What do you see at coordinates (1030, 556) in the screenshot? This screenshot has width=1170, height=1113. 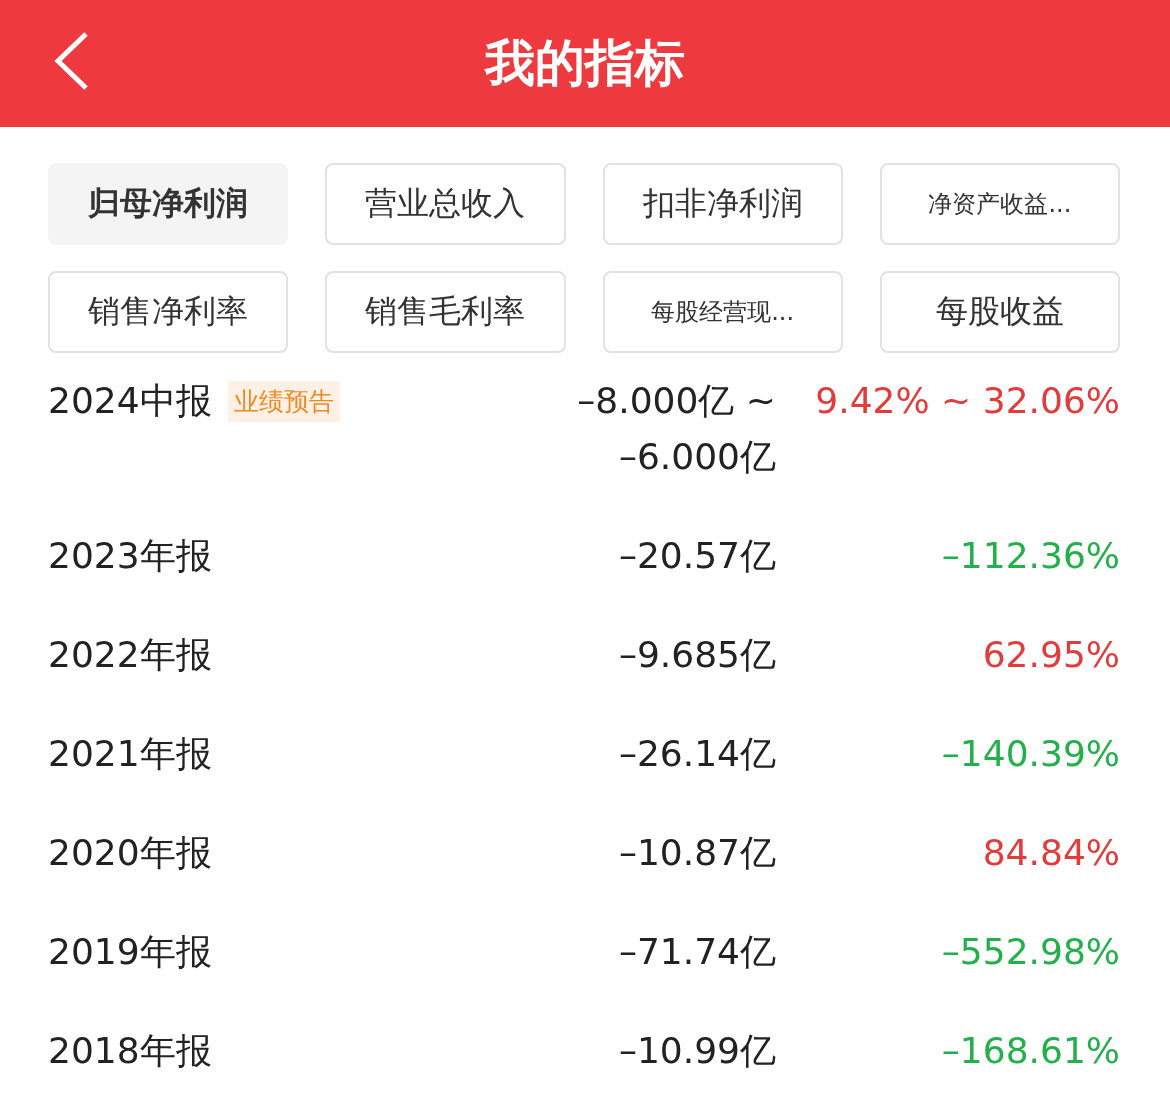 I see `change-percent: –112.36%` at bounding box center [1030, 556].